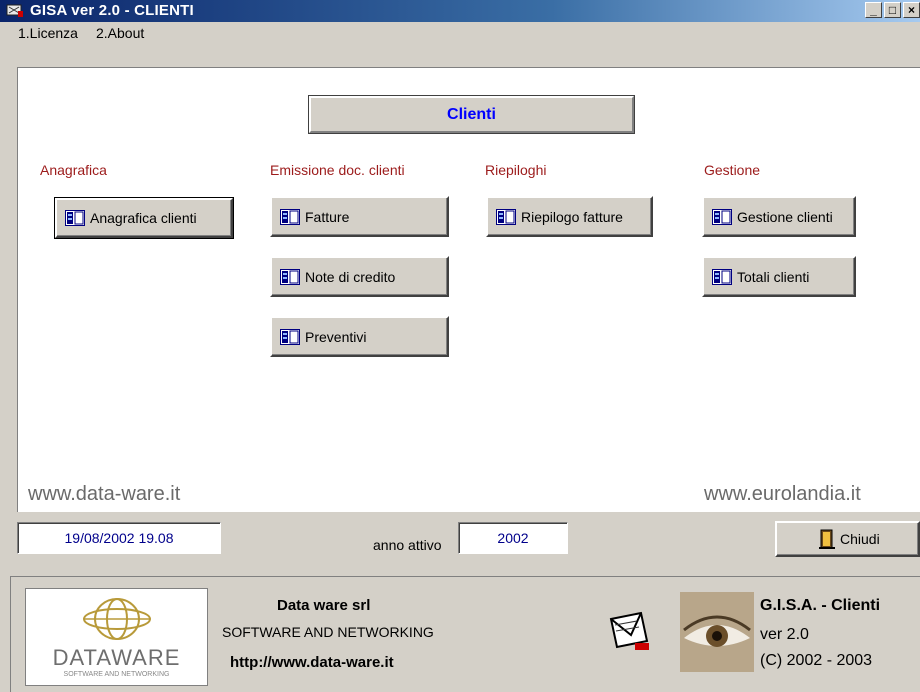  What do you see at coordinates (312, 662) in the screenshot?
I see `company-url: http://www.data-ware.it` at bounding box center [312, 662].